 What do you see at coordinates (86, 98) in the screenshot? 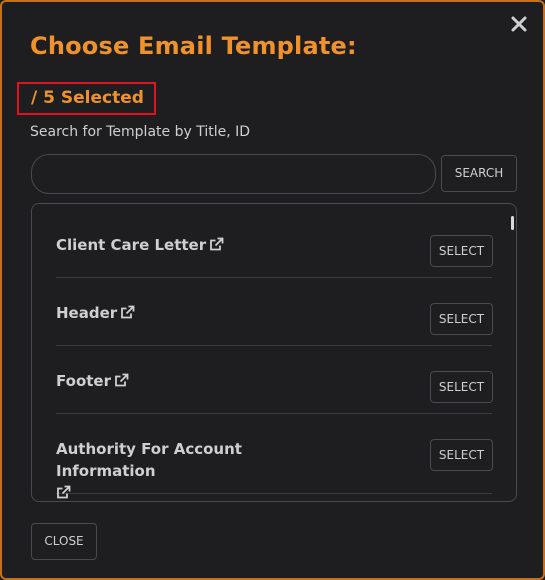
I see `selected-count-badge: / 5 Selected` at bounding box center [86, 98].